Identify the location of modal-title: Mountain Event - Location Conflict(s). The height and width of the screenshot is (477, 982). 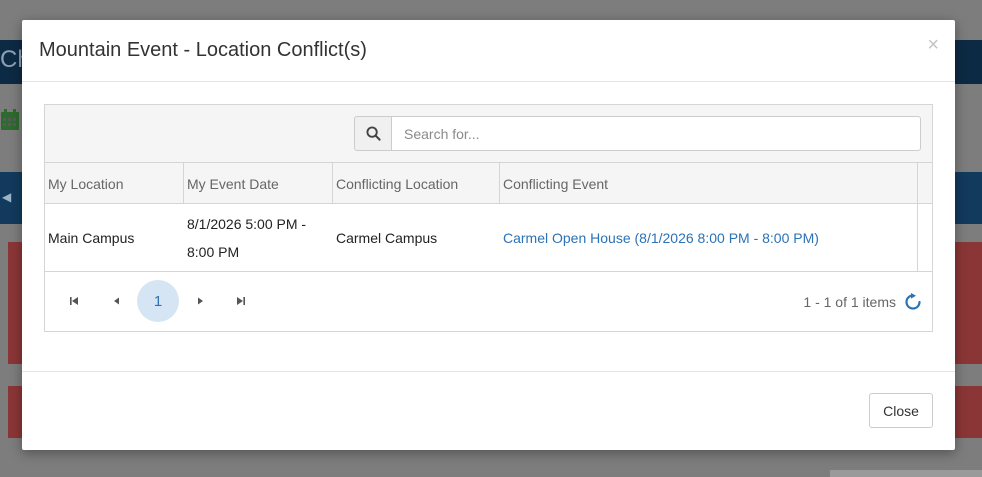
(203, 50).